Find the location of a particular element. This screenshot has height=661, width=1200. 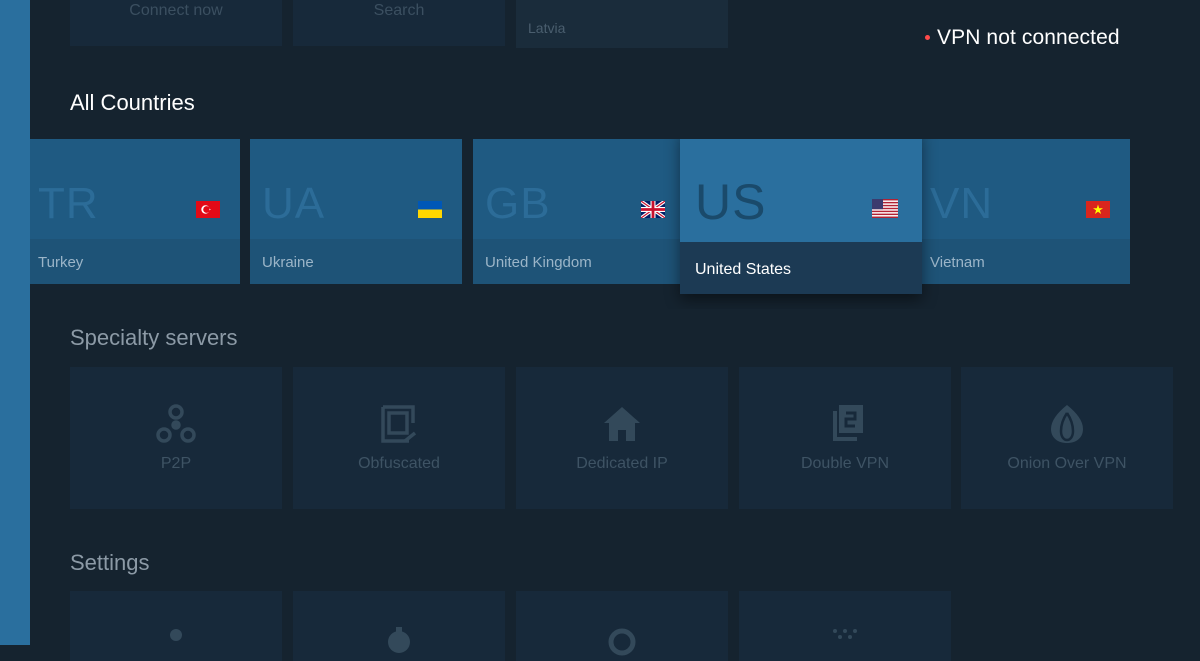

specialty-label: Double VPN is located at coordinates (845, 463).